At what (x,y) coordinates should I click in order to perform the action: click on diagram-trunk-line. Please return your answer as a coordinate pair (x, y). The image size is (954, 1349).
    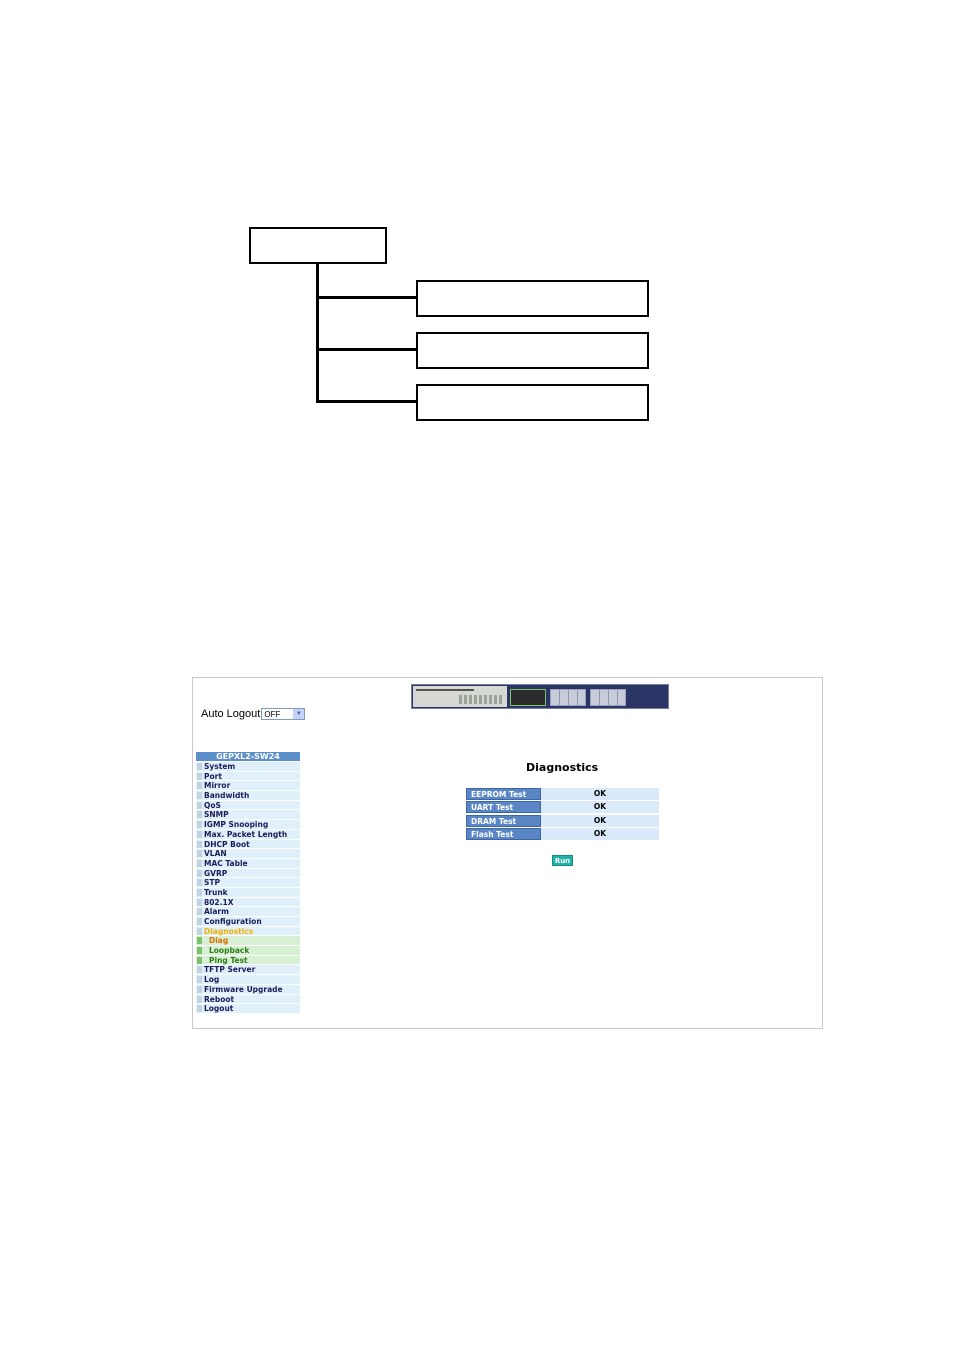
    Looking at the image, I should click on (317, 333).